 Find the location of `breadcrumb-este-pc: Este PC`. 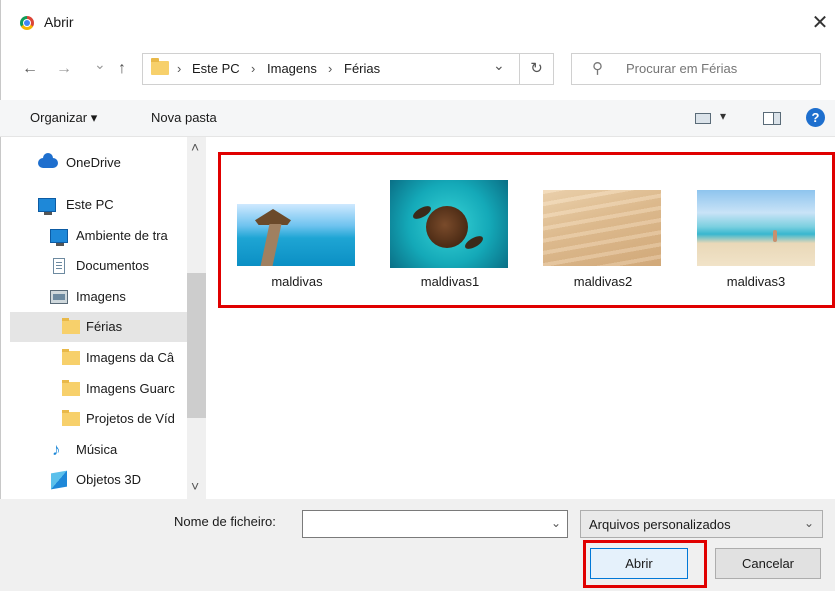

breadcrumb-este-pc: Este PC is located at coordinates (216, 68).